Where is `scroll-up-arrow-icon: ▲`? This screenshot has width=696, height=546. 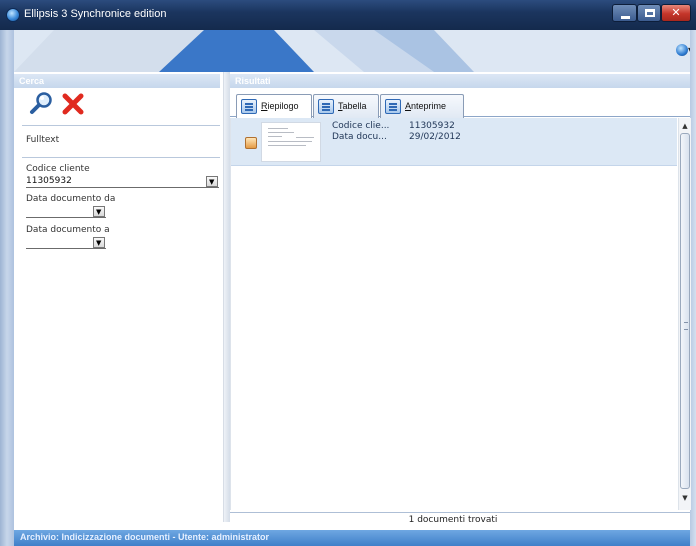 scroll-up-arrow-icon: ▲ is located at coordinates (685, 126).